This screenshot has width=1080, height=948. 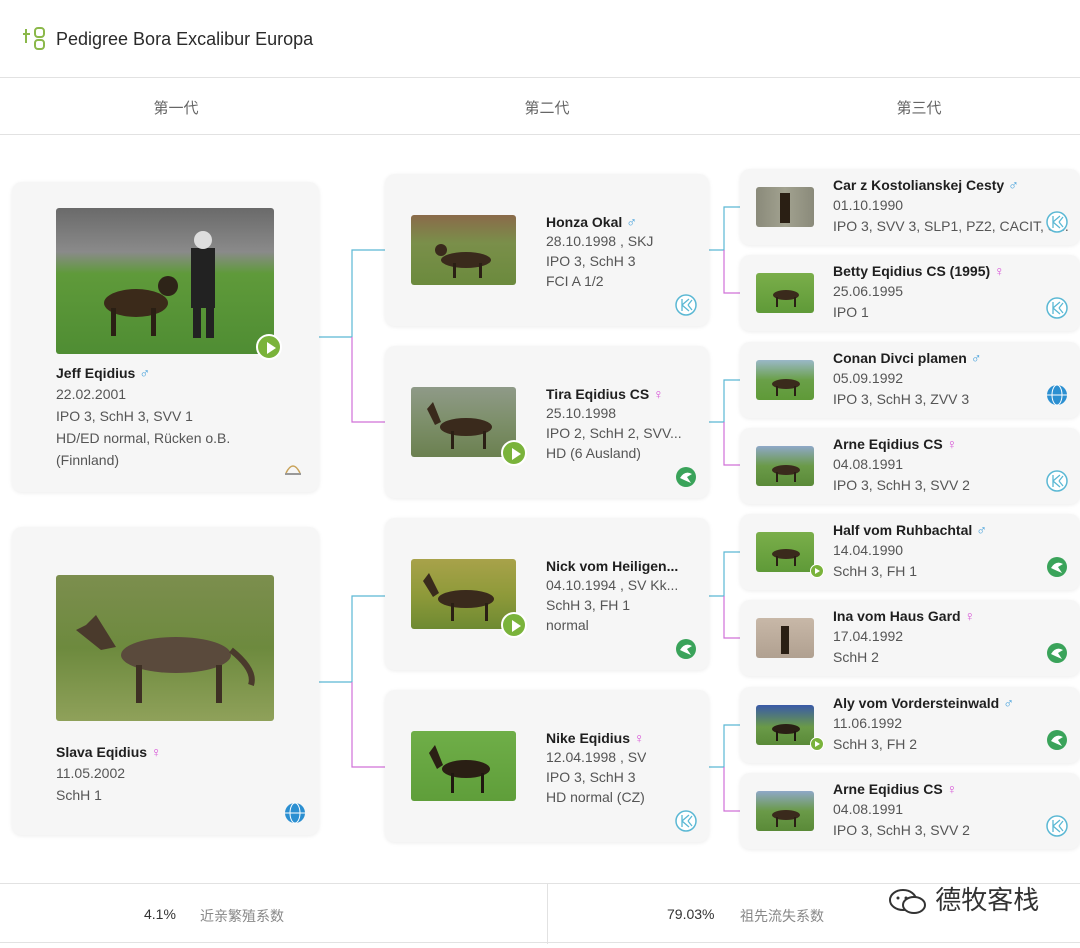 I want to click on dog-titles: IPO 3, SchH 3, ZVV 3, so click(x=901, y=399).